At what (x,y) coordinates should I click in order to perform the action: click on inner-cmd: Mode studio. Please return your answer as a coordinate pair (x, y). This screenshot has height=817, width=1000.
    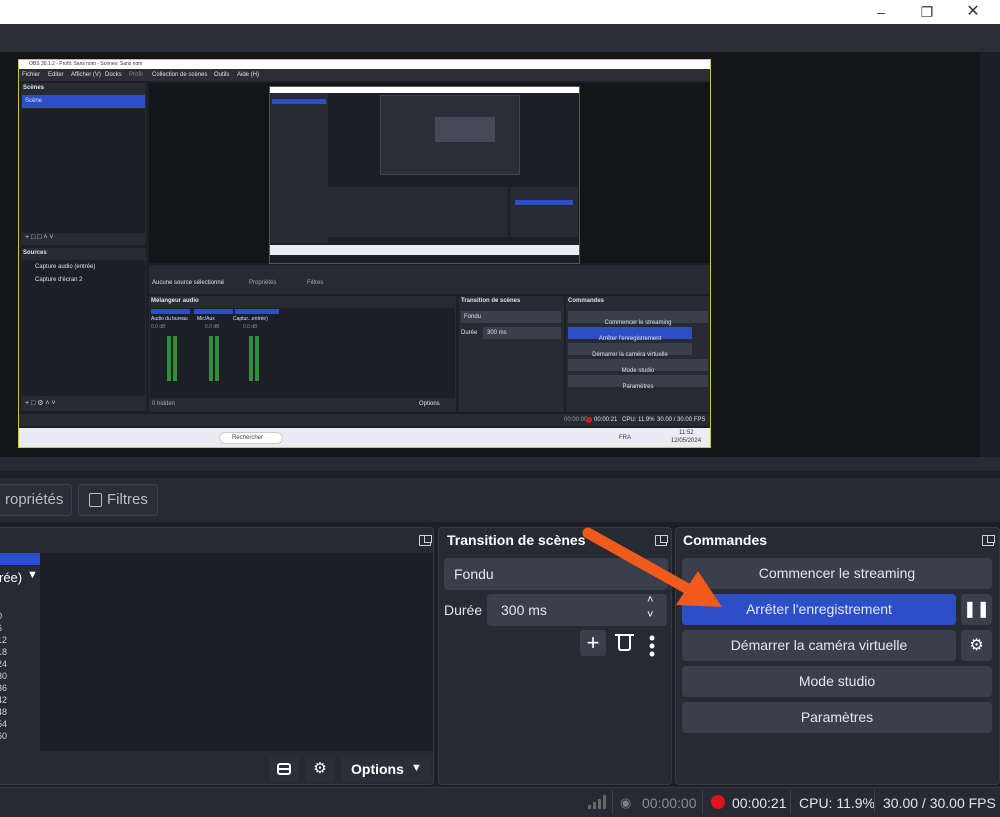
    Looking at the image, I should click on (638, 371).